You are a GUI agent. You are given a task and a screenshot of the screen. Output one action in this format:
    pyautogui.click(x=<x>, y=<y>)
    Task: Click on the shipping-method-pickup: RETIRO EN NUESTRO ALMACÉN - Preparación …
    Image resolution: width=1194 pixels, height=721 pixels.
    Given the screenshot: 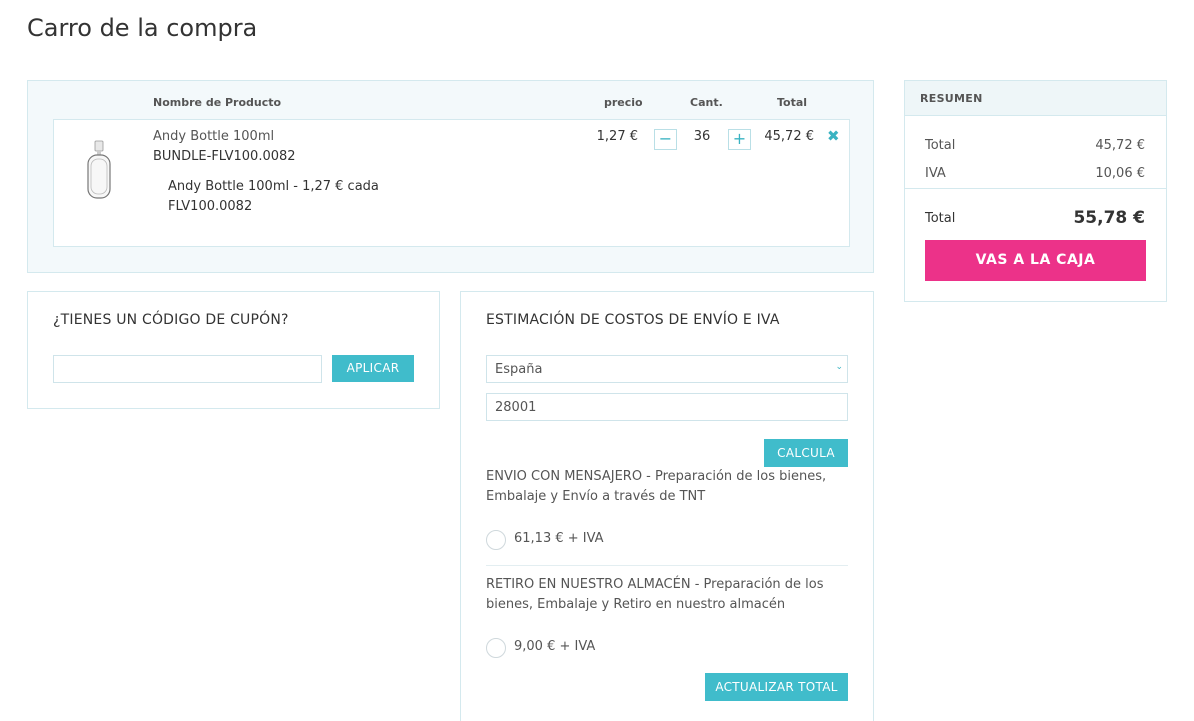 What is the action you would take?
    pyautogui.click(x=655, y=594)
    